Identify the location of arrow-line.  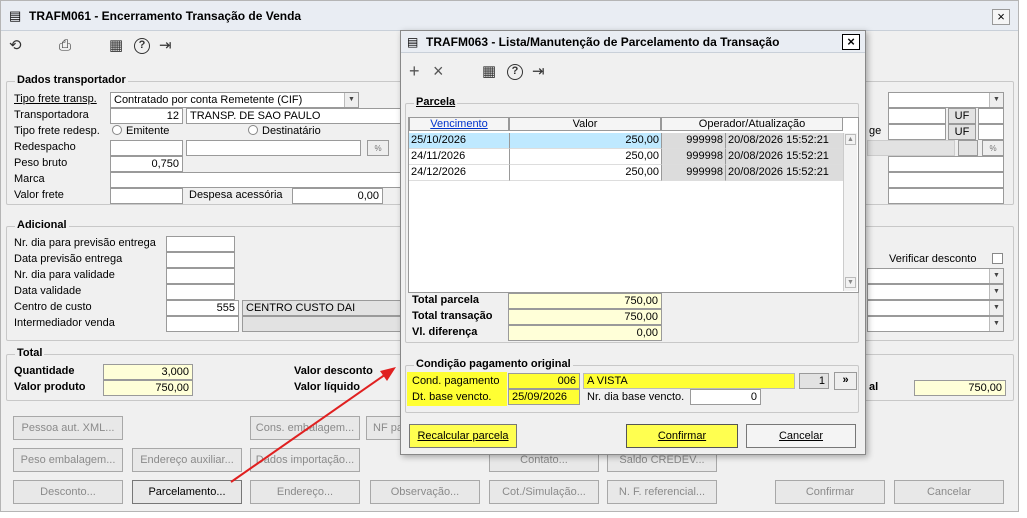
(308, 428).